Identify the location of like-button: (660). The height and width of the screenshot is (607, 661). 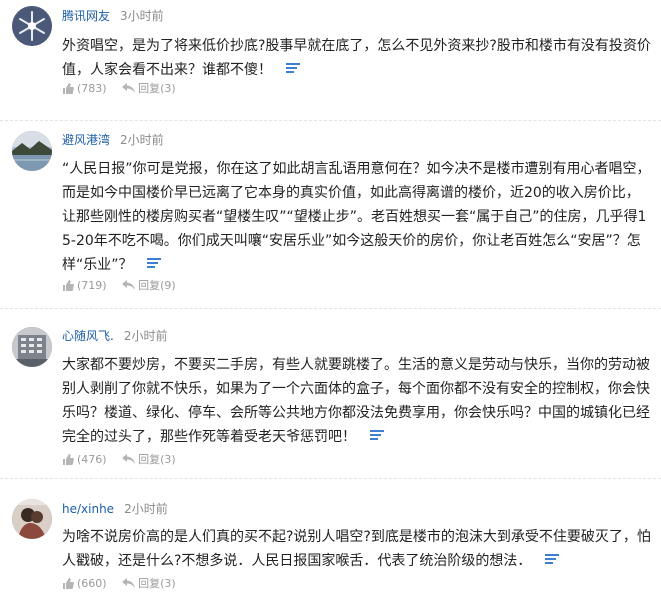
(84, 584).